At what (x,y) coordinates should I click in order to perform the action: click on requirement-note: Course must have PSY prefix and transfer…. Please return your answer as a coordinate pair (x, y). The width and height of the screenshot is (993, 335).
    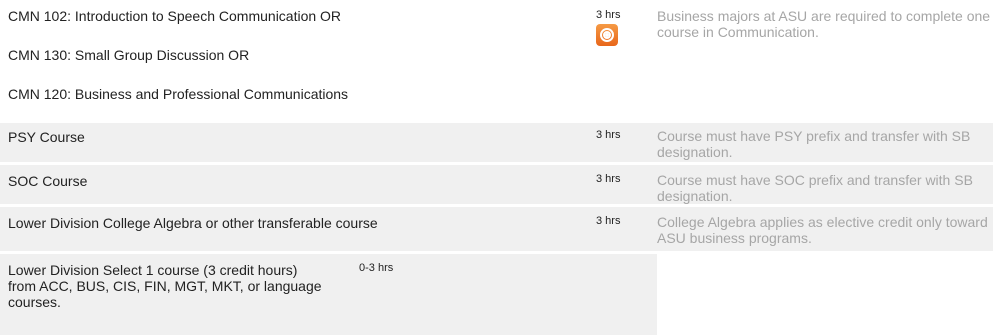
    Looking at the image, I should click on (814, 144).